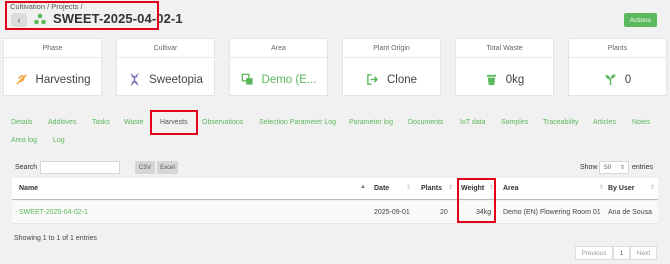  I want to click on card-value: Sweetopia, so click(165, 79).